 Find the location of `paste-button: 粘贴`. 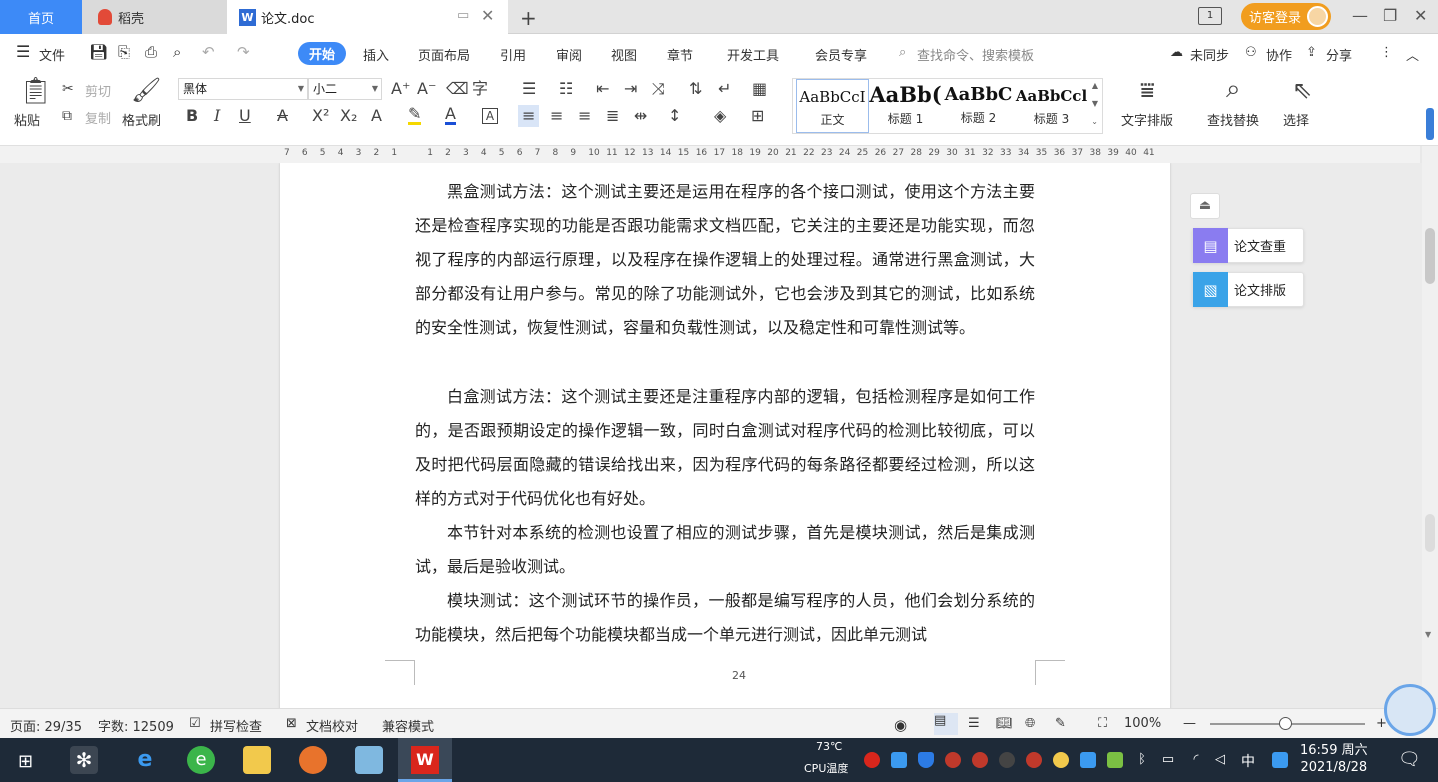

paste-button: 粘贴 is located at coordinates (27, 119).